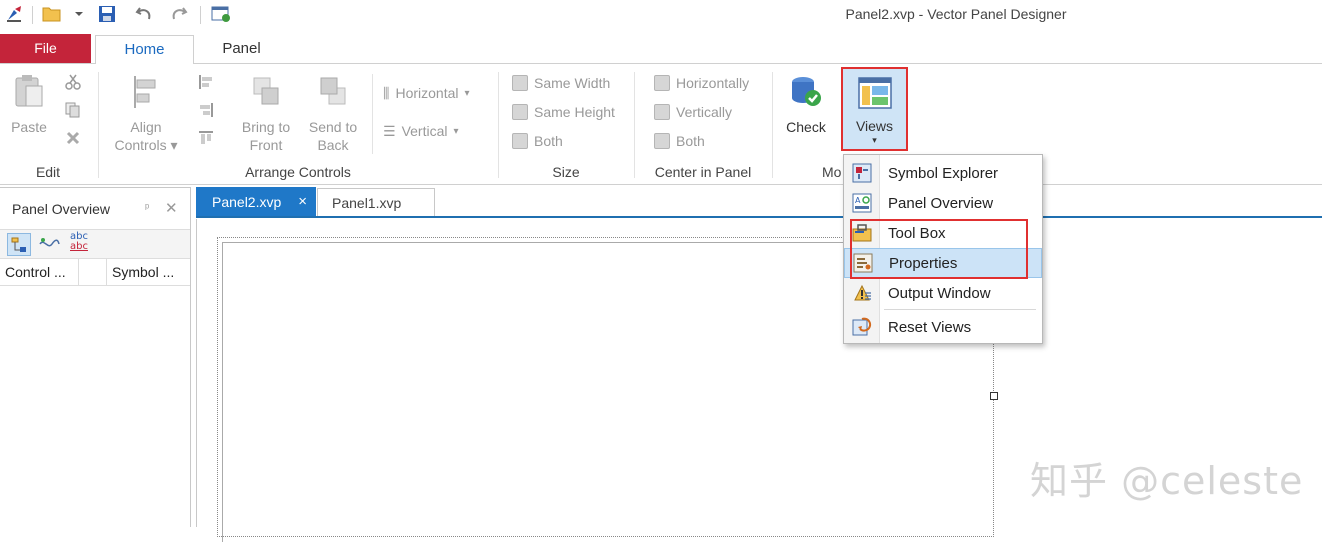  I want to click on center-both-button: Both, so click(679, 141).